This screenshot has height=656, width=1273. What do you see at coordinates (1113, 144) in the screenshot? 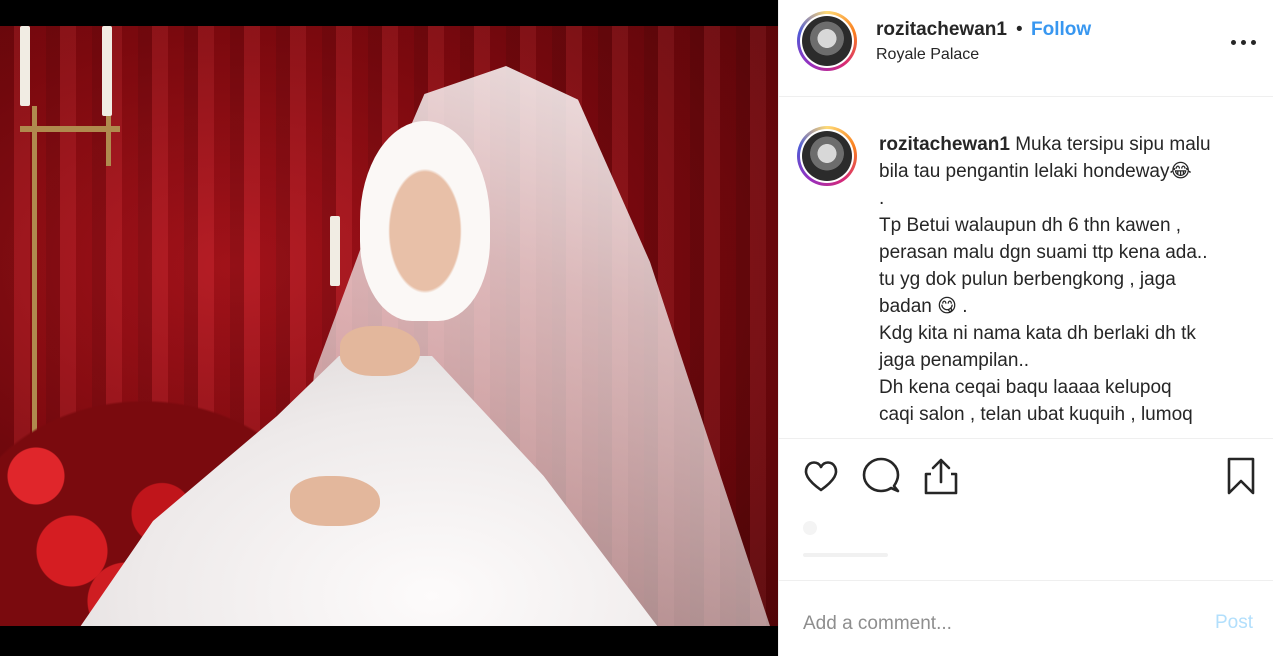
I see `caption-line: Muka tersipu sipu malu` at bounding box center [1113, 144].